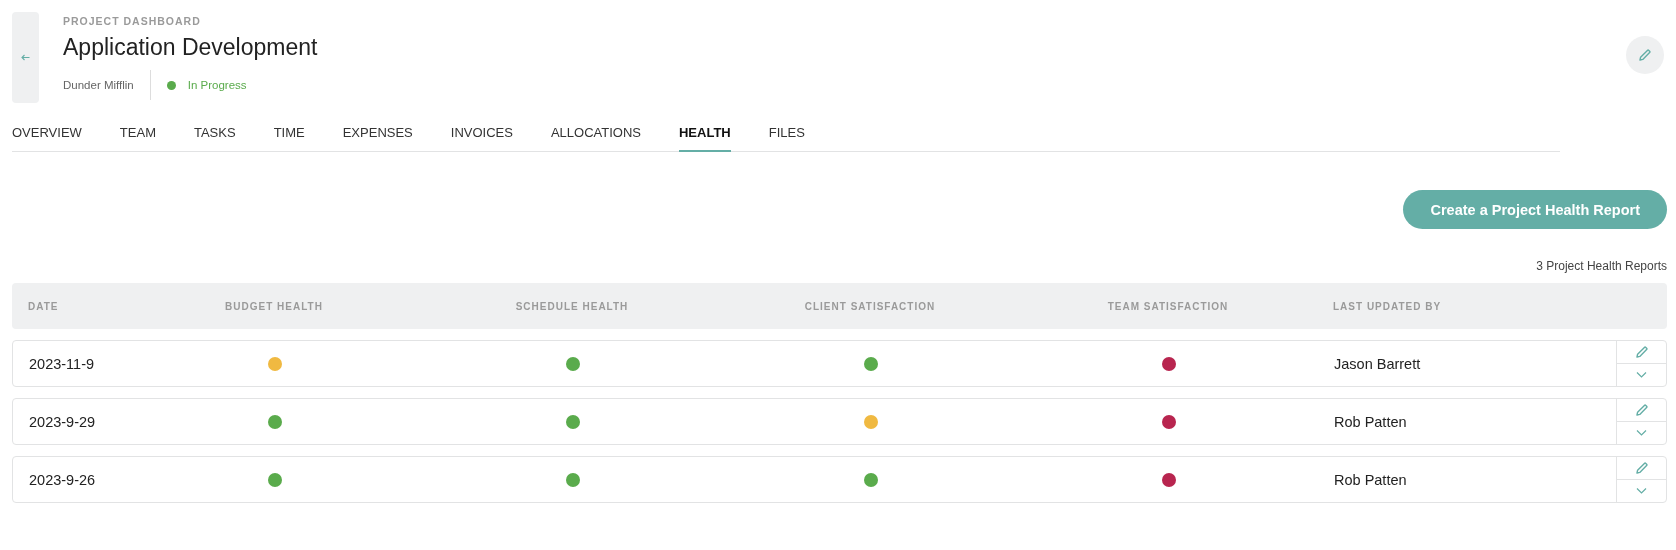  What do you see at coordinates (137, 138) in the screenshot?
I see `tab: TEAM` at bounding box center [137, 138].